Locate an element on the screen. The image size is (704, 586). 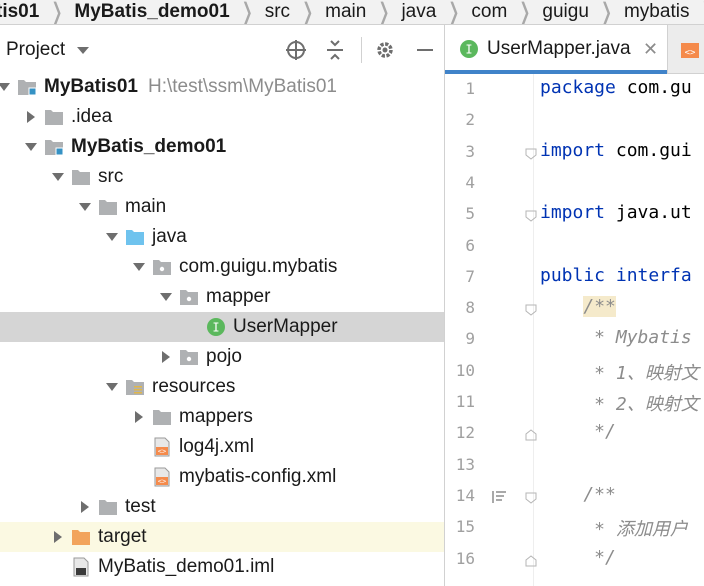
breadcrumb-item: src is located at coordinates (277, 12).